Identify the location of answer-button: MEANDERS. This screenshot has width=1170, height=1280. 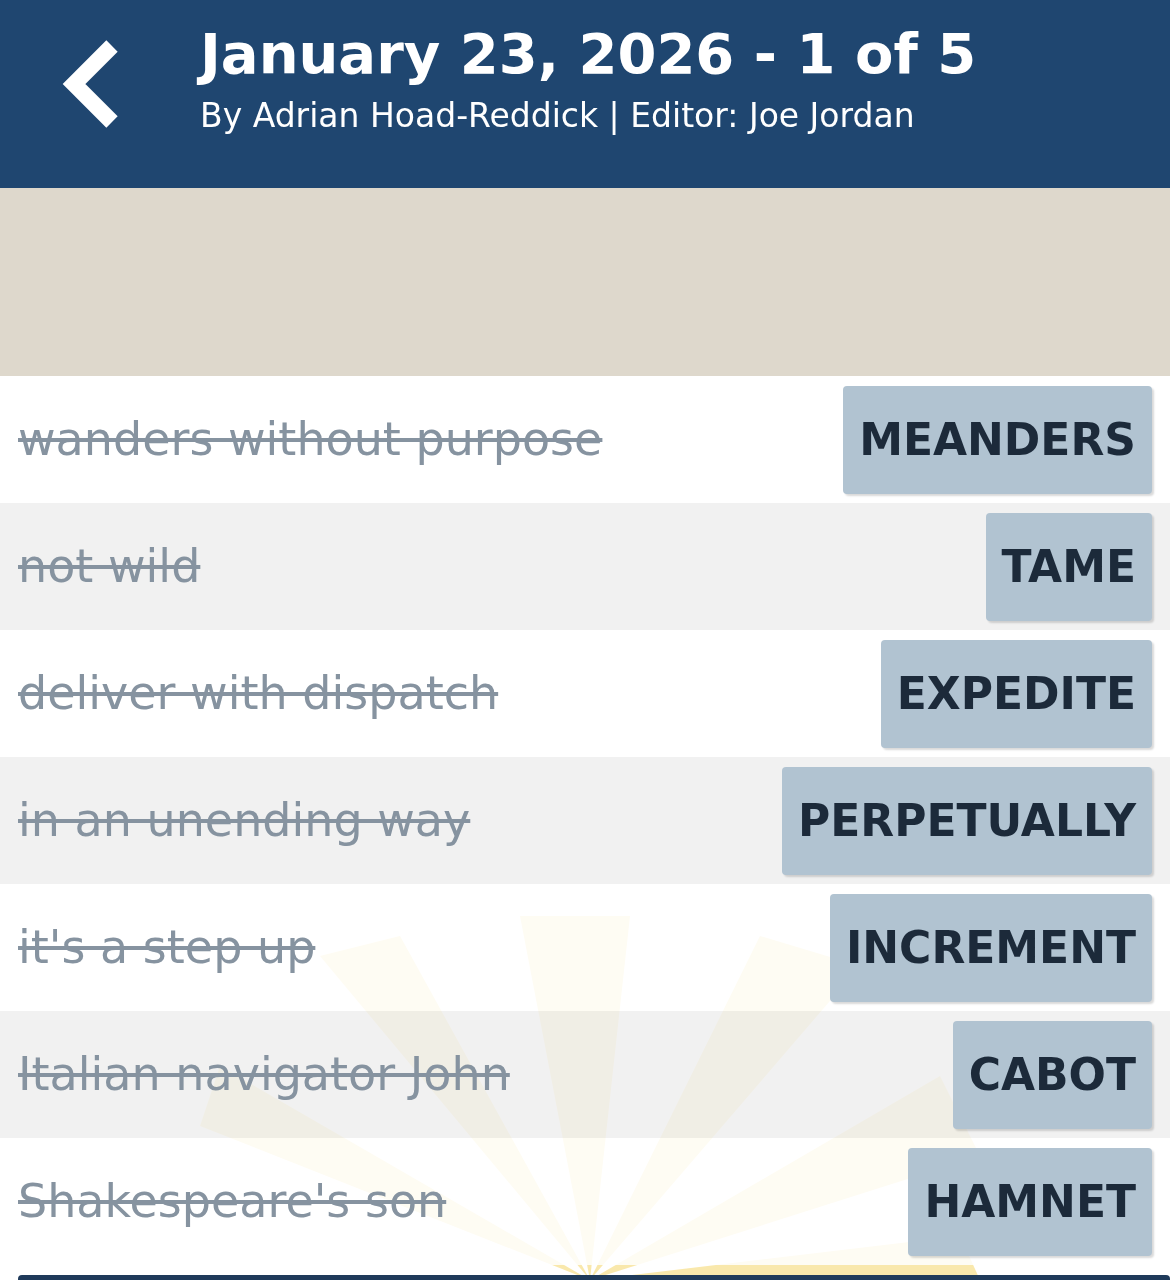
(997, 439).